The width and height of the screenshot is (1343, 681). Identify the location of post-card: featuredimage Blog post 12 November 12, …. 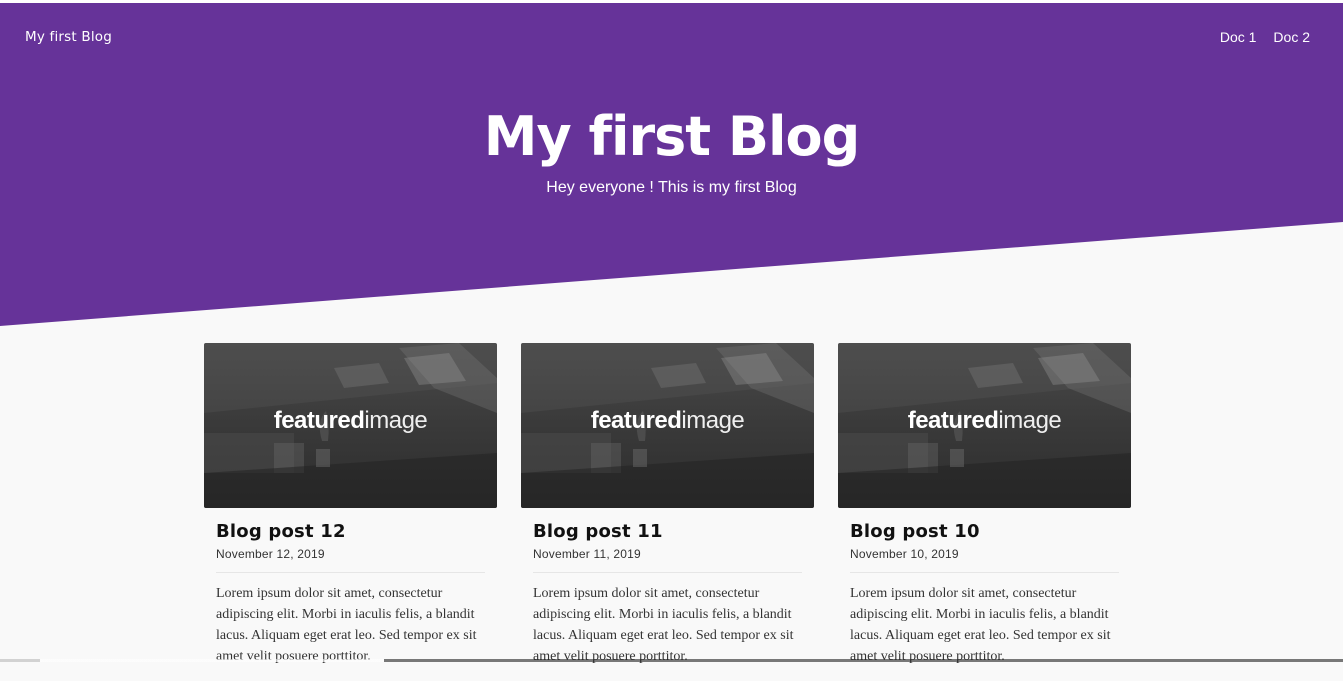
(350, 512).